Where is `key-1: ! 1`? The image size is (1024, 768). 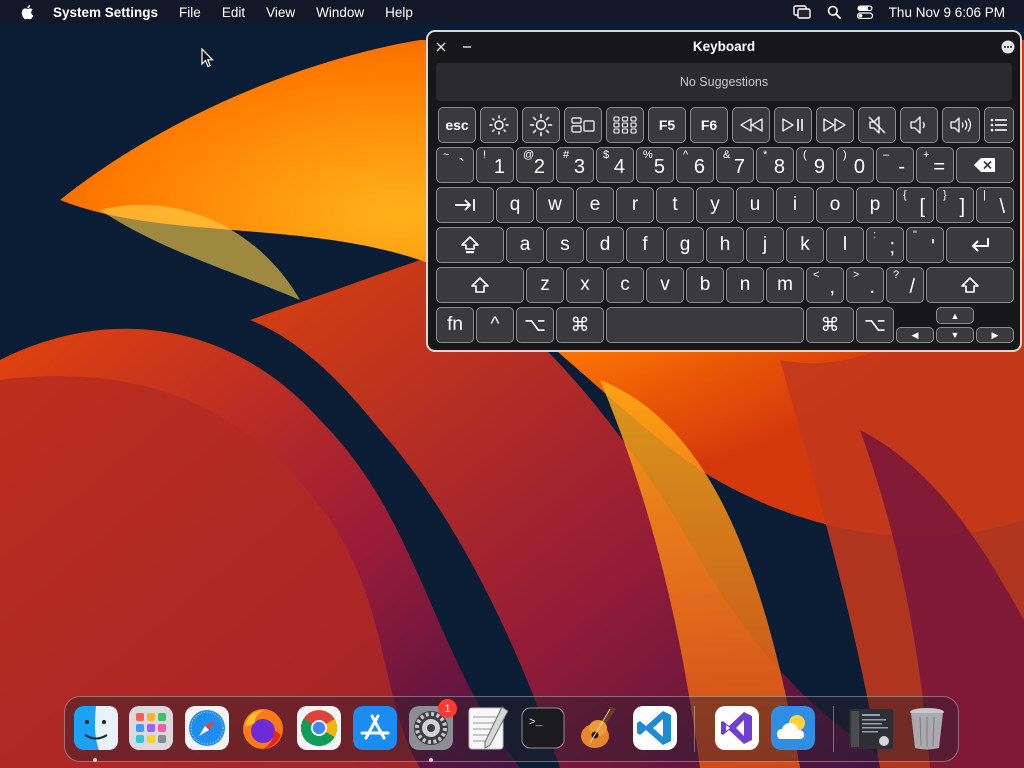
key-1: ! 1 is located at coordinates (495, 165).